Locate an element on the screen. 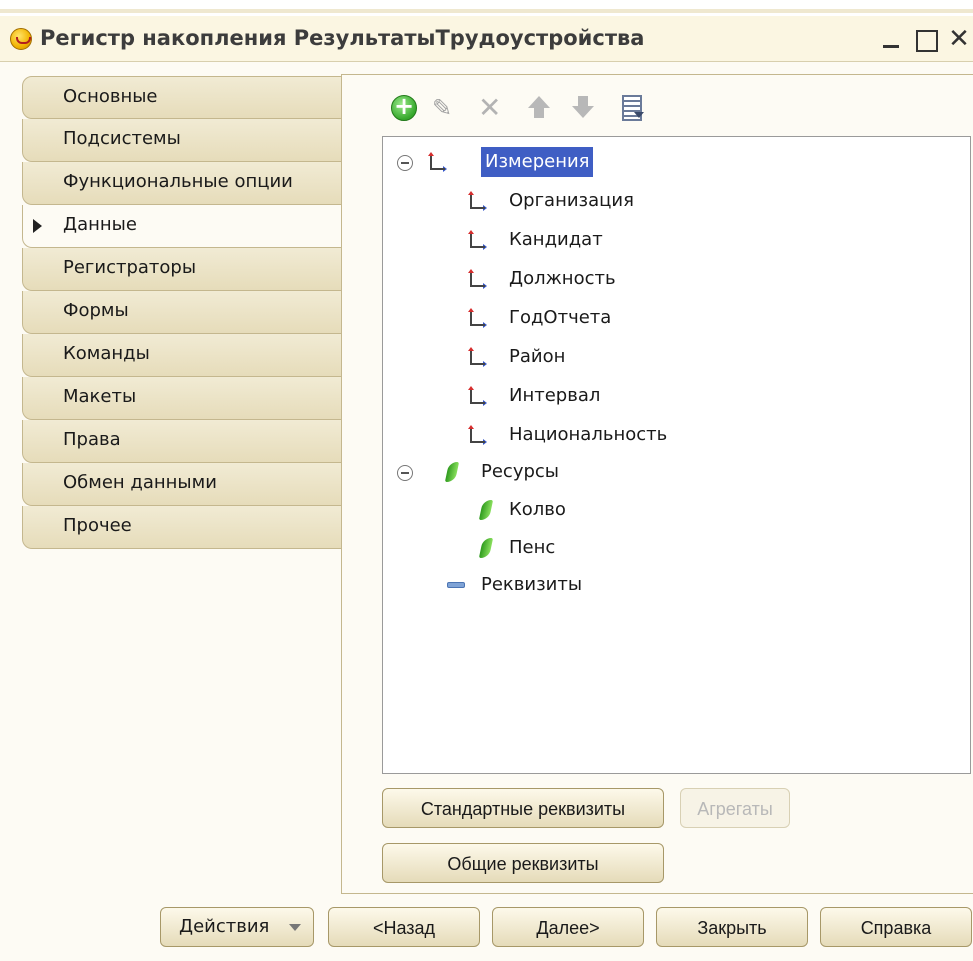 This screenshot has height=961, width=973. tab-data: Данные is located at coordinates (182, 226).